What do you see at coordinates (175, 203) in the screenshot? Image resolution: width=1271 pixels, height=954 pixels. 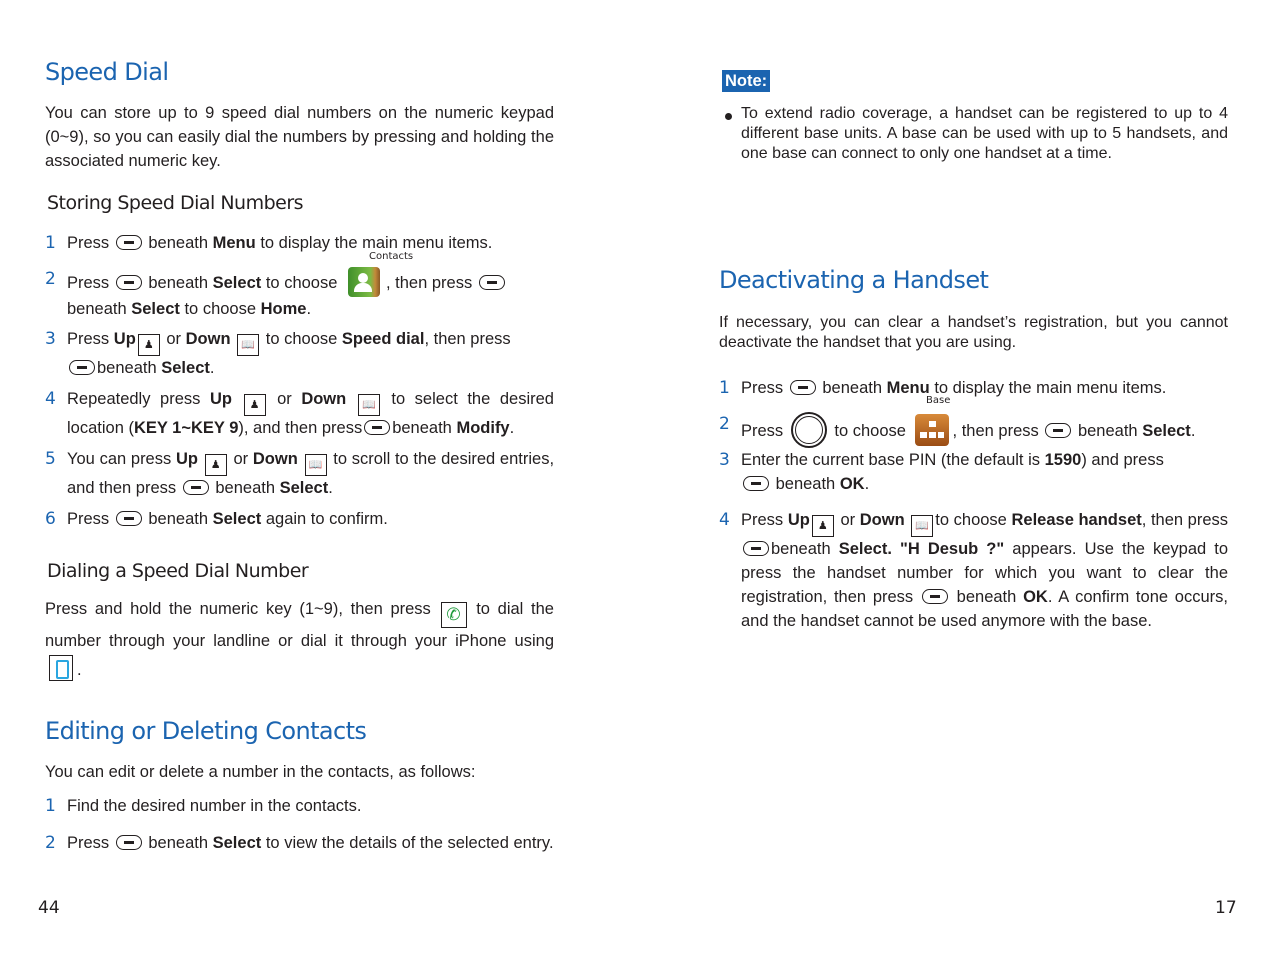 I see `storing-heading: Storing Speed Dial Numbers` at bounding box center [175, 203].